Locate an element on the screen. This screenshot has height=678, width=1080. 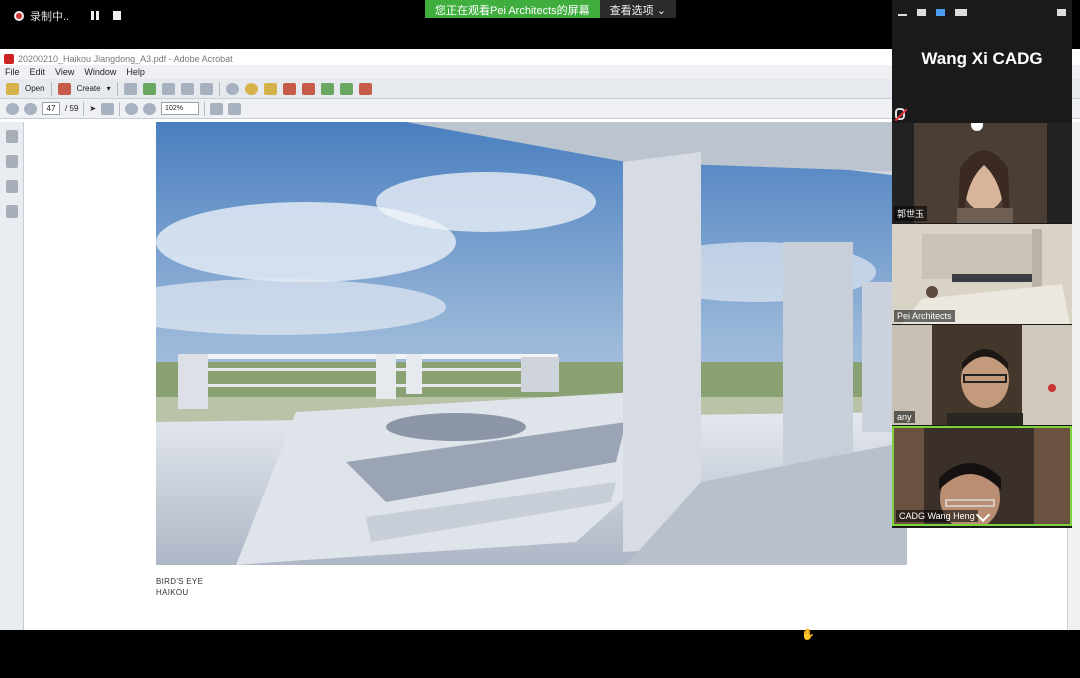
thumbnail-view-icon is located at coordinates (961, 12).